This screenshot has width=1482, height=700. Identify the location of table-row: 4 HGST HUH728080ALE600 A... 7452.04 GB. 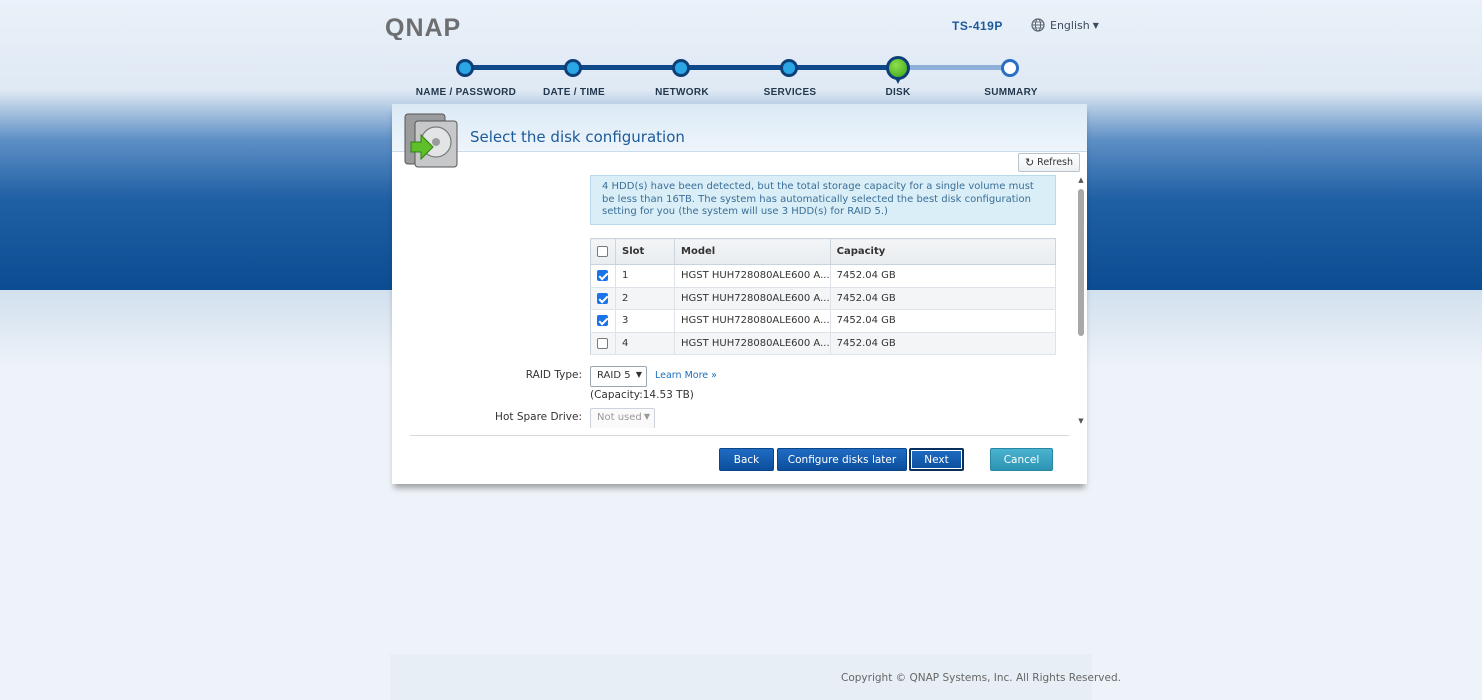
(823, 343).